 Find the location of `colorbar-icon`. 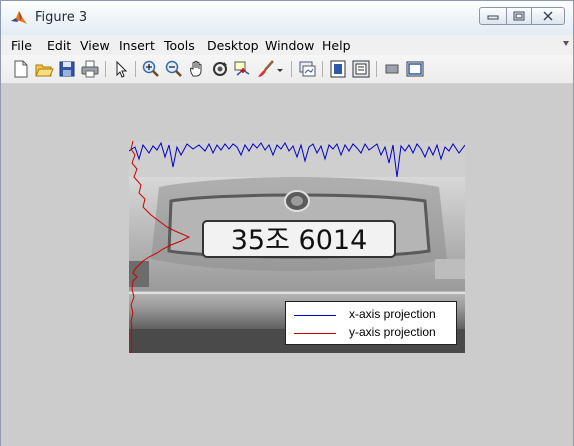

colorbar-icon is located at coordinates (338, 69).